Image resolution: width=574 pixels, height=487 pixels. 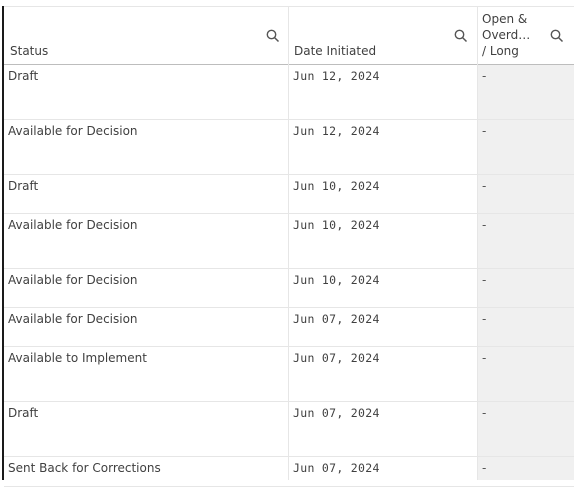 I want to click on column-header-open-overdue-long: Open & Overd… / Long, so click(x=526, y=35).